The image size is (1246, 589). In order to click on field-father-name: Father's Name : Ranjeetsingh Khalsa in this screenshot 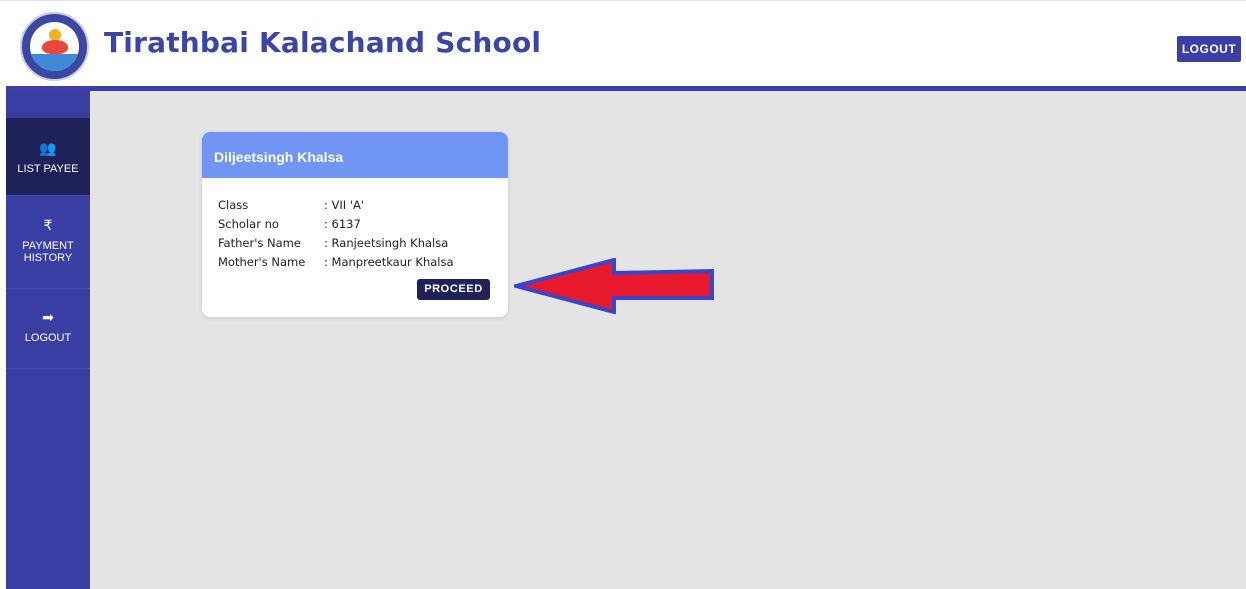, I will do `click(333, 243)`.